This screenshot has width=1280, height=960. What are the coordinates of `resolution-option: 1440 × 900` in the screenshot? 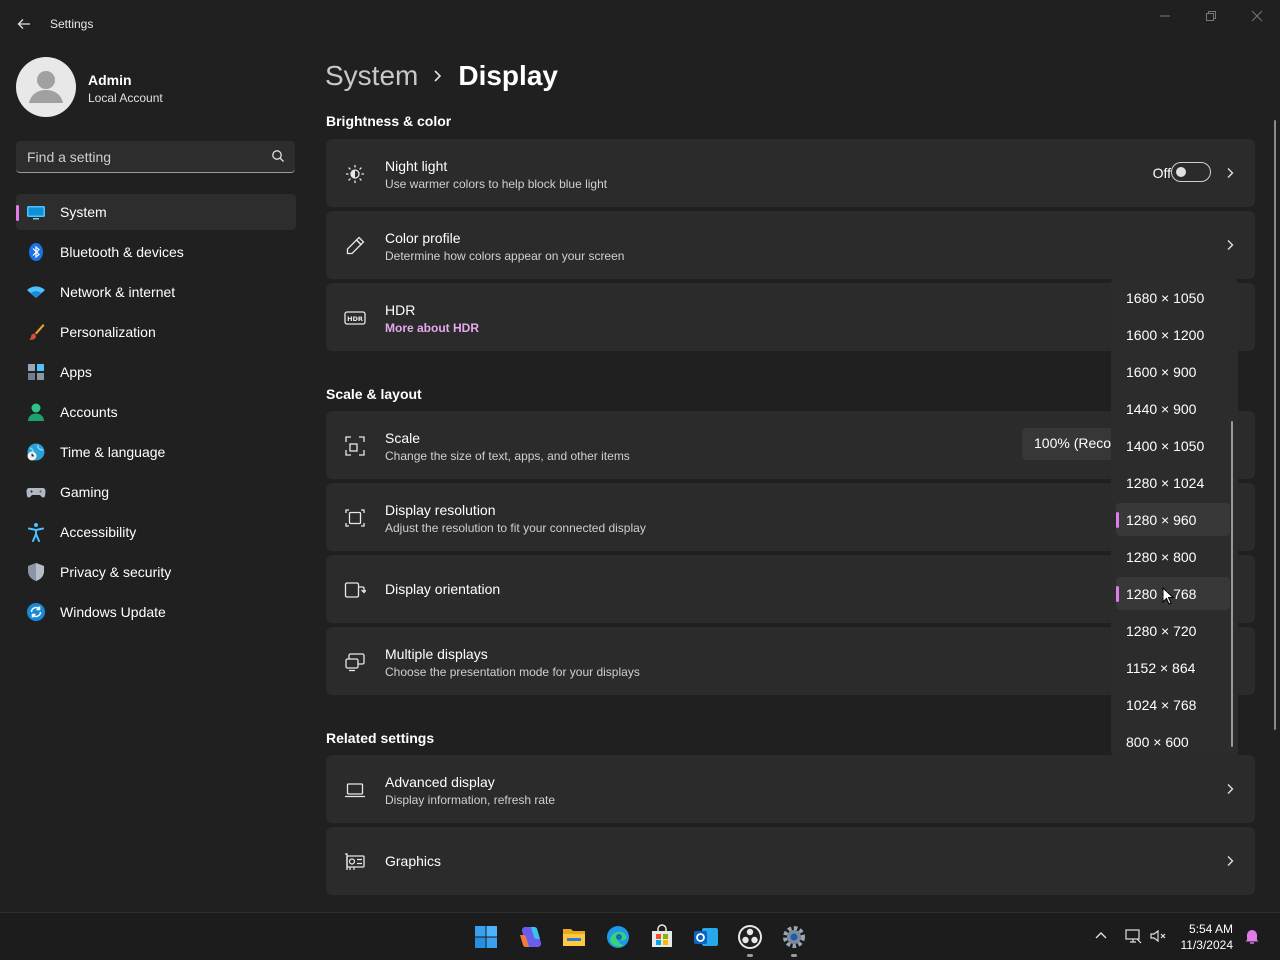 It's located at (1173, 408).